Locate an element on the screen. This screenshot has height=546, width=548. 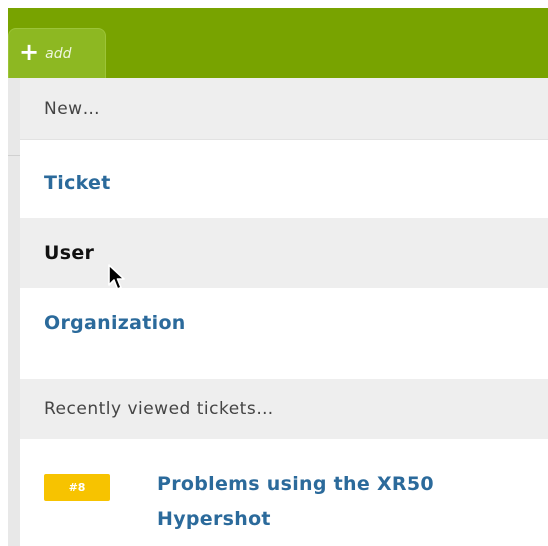
menu-item-user: User is located at coordinates (284, 253).